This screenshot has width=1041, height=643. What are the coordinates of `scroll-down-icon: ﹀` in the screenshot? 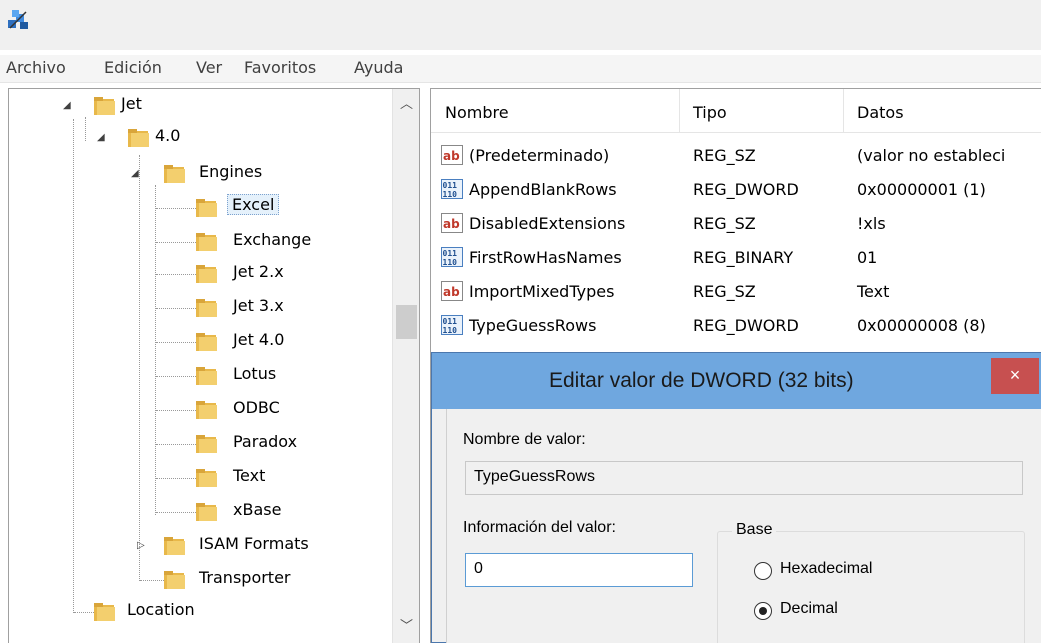 It's located at (406, 624).